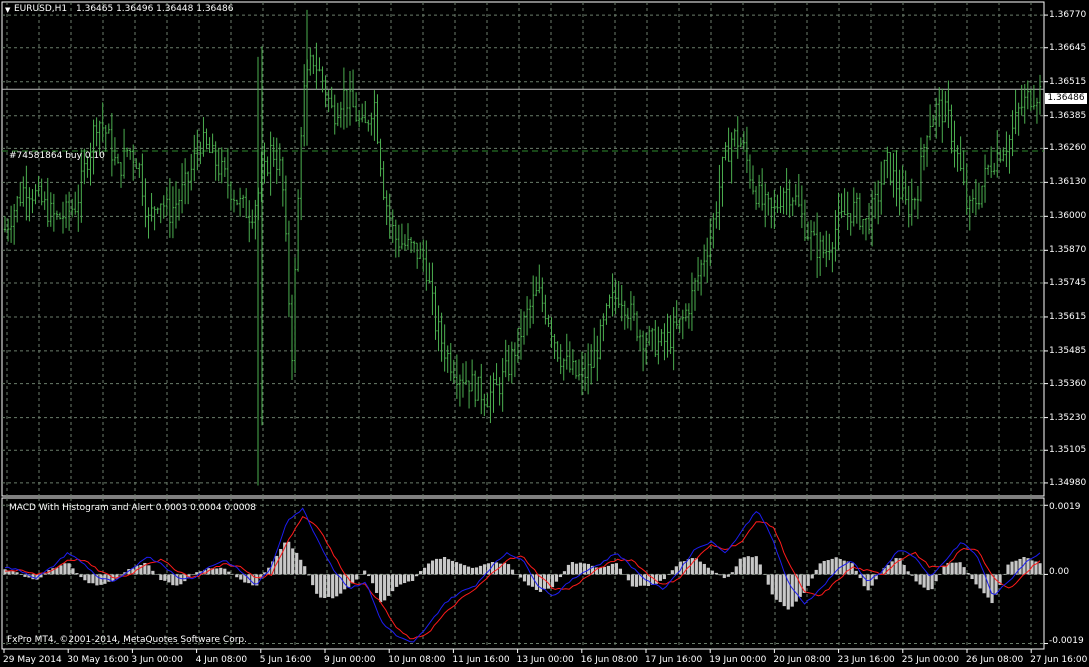  Describe the element at coordinates (545, 660) in the screenshot. I see `time-axis-label: 13 Jun 00:00` at that location.